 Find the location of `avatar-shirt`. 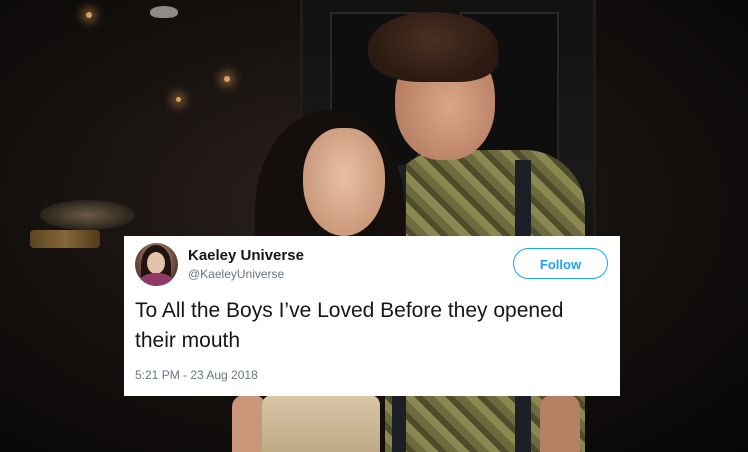

avatar-shirt is located at coordinates (156, 279).